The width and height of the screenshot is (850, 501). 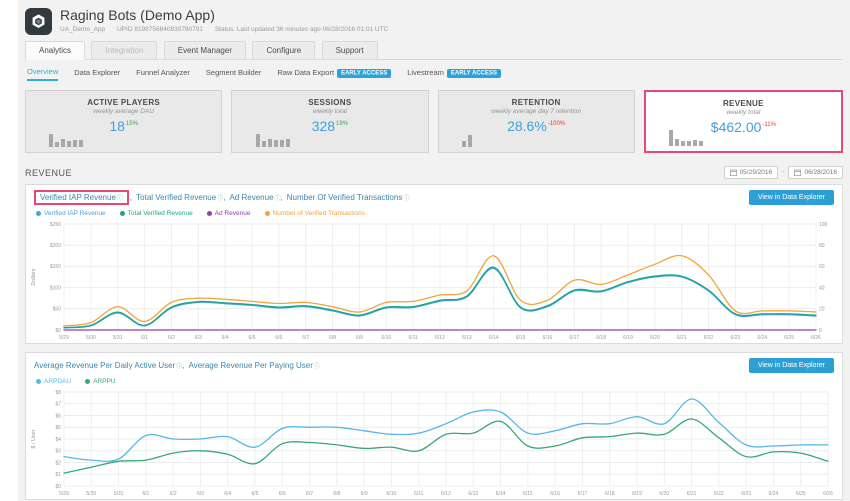 I want to click on svg-text: $50, so click(x=57, y=310).